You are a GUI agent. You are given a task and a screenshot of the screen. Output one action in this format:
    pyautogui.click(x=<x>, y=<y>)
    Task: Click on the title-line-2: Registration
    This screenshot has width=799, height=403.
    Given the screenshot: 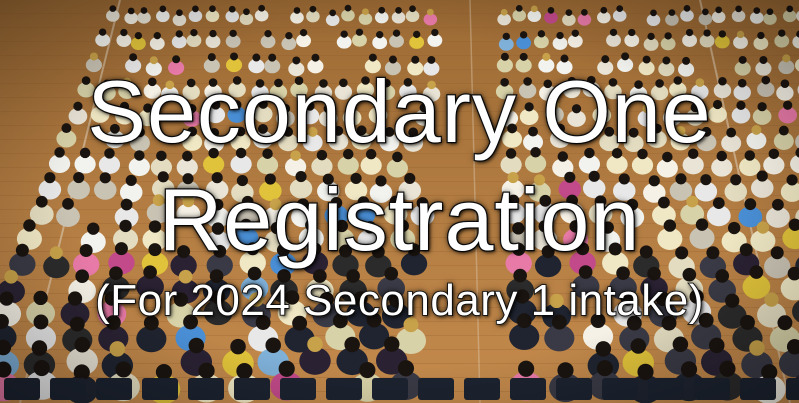 What is the action you would take?
    pyautogui.click(x=399, y=219)
    